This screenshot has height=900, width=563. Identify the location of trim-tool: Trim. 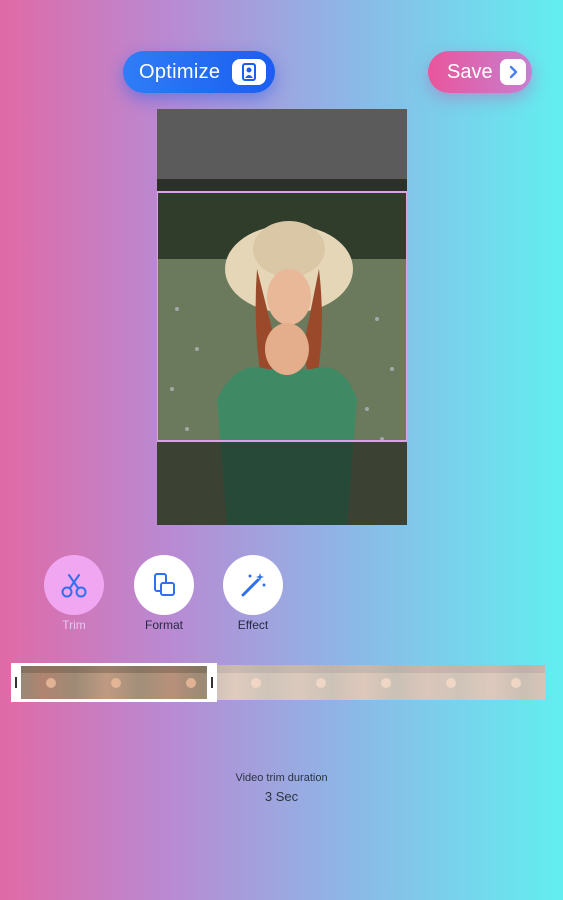
(74, 593).